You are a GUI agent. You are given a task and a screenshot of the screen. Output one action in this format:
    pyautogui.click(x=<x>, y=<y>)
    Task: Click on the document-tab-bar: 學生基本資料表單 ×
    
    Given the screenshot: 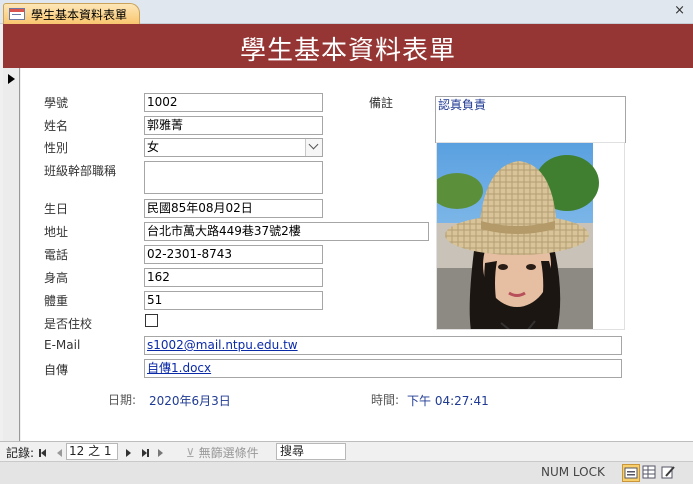 What is the action you would take?
    pyautogui.click(x=346, y=12)
    